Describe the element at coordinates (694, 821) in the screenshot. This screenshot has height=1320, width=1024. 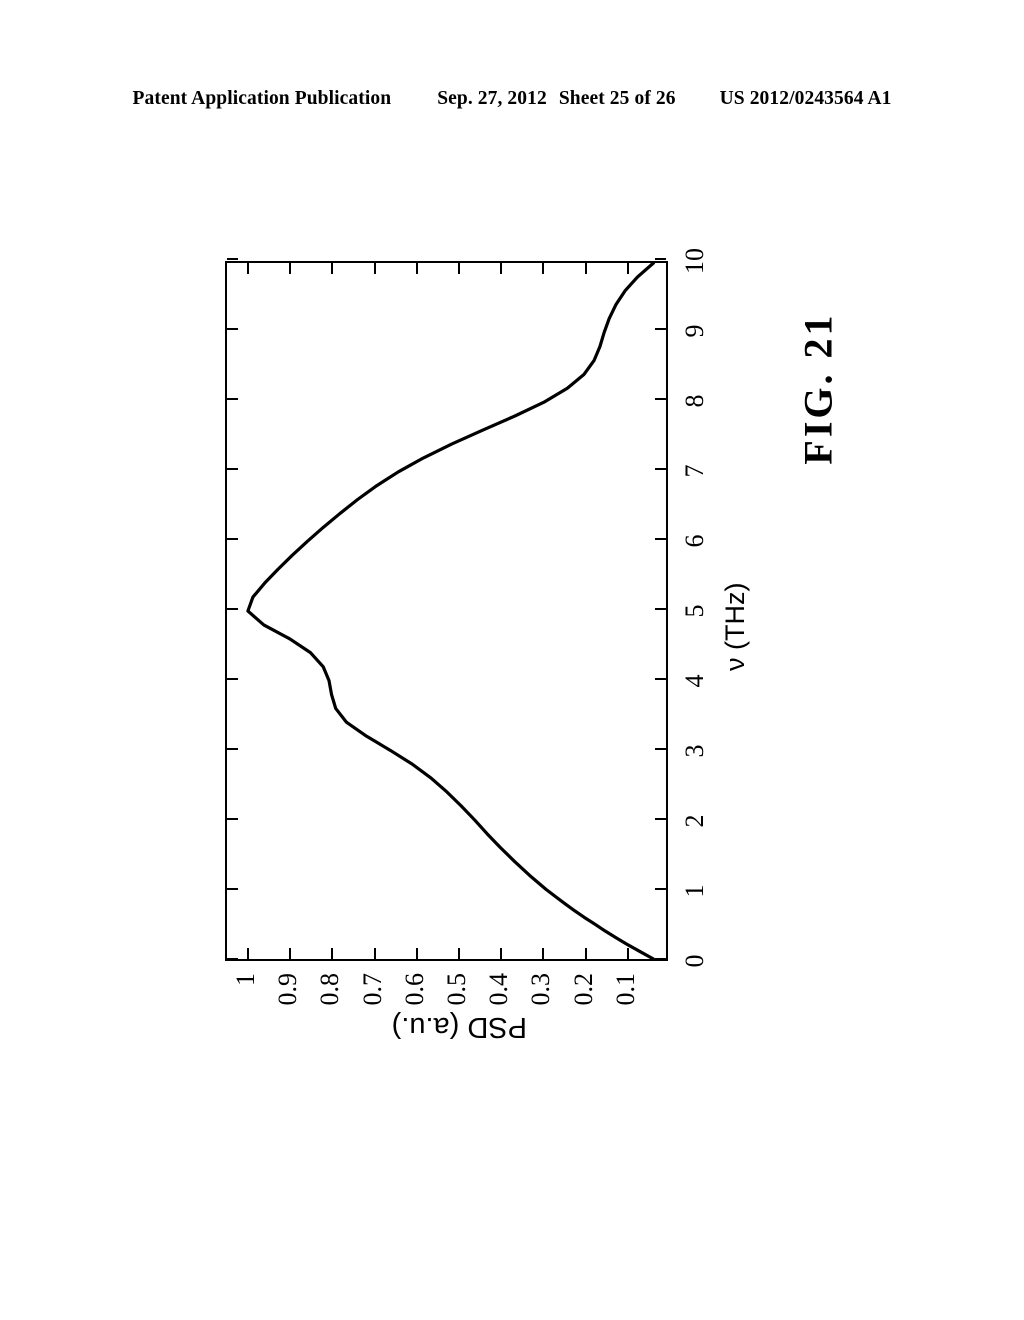
I see `x-axis-tick-label: 2` at that location.